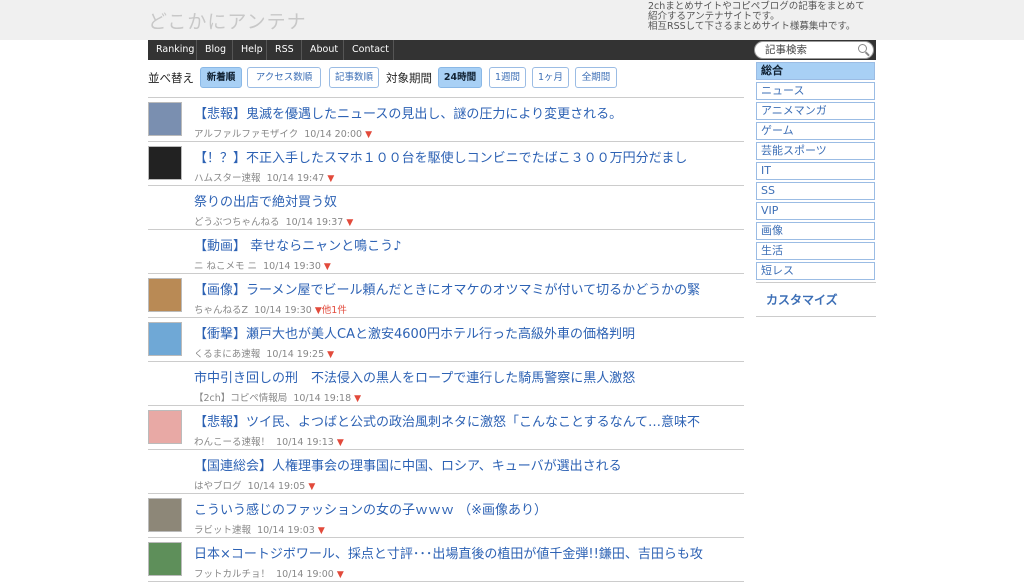 The width and height of the screenshot is (1024, 584). Describe the element at coordinates (250, 50) in the screenshot. I see `nav-help: Help` at that location.